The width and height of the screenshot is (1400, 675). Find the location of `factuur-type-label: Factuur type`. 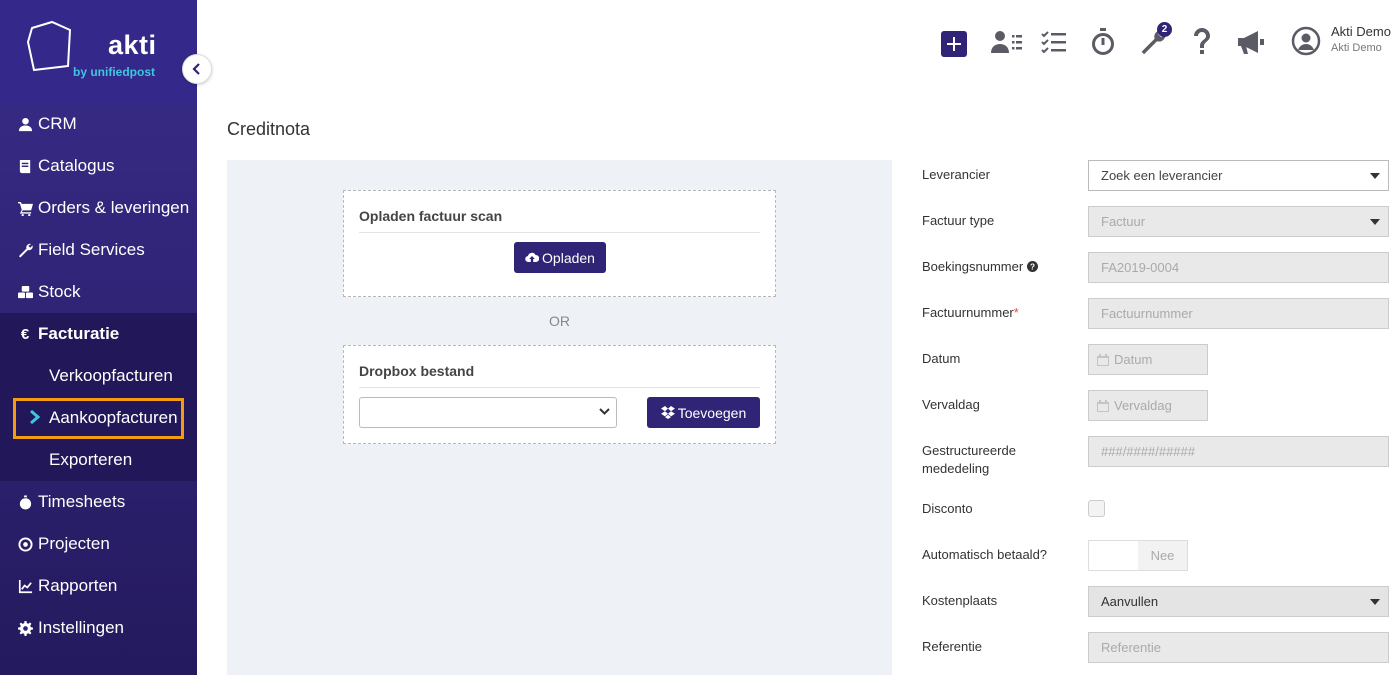

factuur-type-label: Factuur type is located at coordinates (958, 220).